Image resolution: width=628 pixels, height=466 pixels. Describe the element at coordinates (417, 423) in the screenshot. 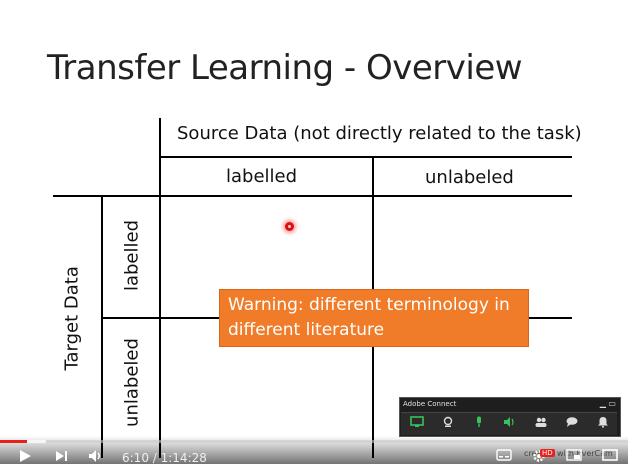

I see `screen-share-icon` at that location.